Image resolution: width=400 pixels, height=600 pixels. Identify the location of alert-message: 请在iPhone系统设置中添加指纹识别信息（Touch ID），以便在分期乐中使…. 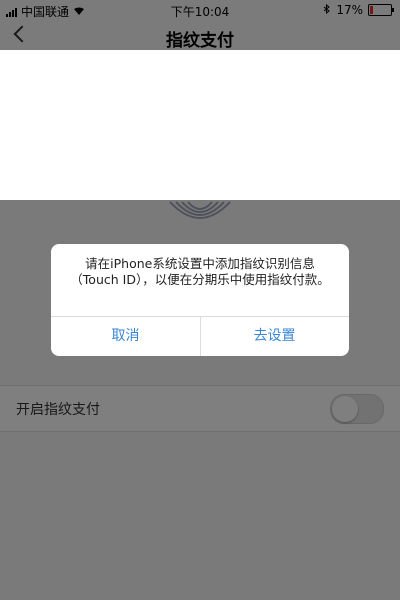
(200, 271).